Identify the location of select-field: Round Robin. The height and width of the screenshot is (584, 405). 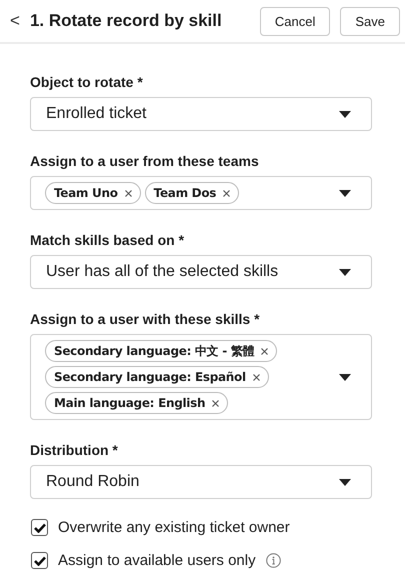
(201, 482).